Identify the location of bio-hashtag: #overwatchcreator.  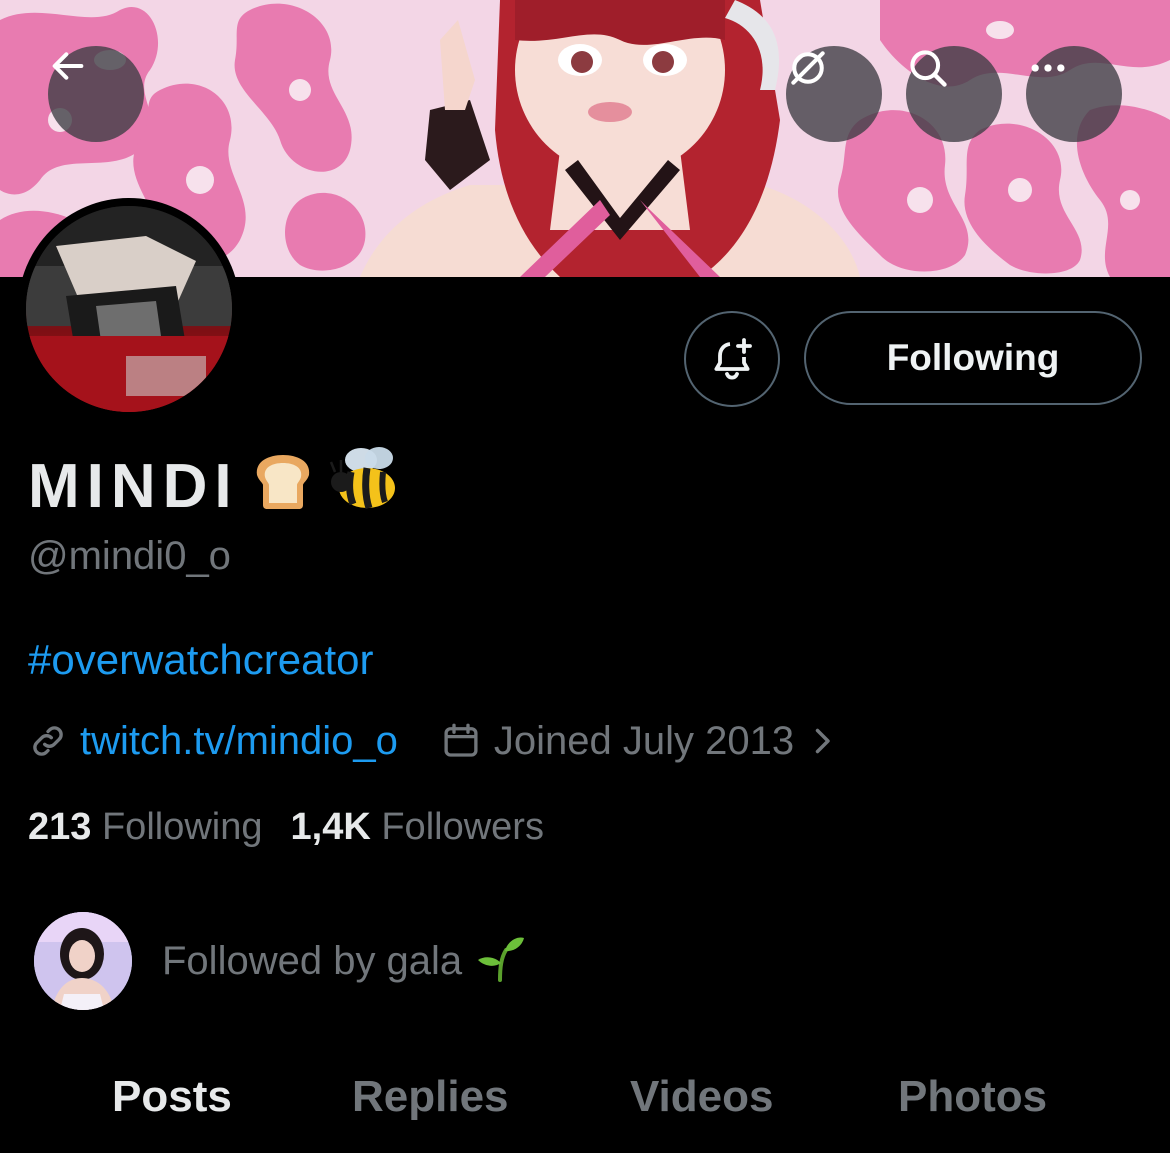
(201, 660).